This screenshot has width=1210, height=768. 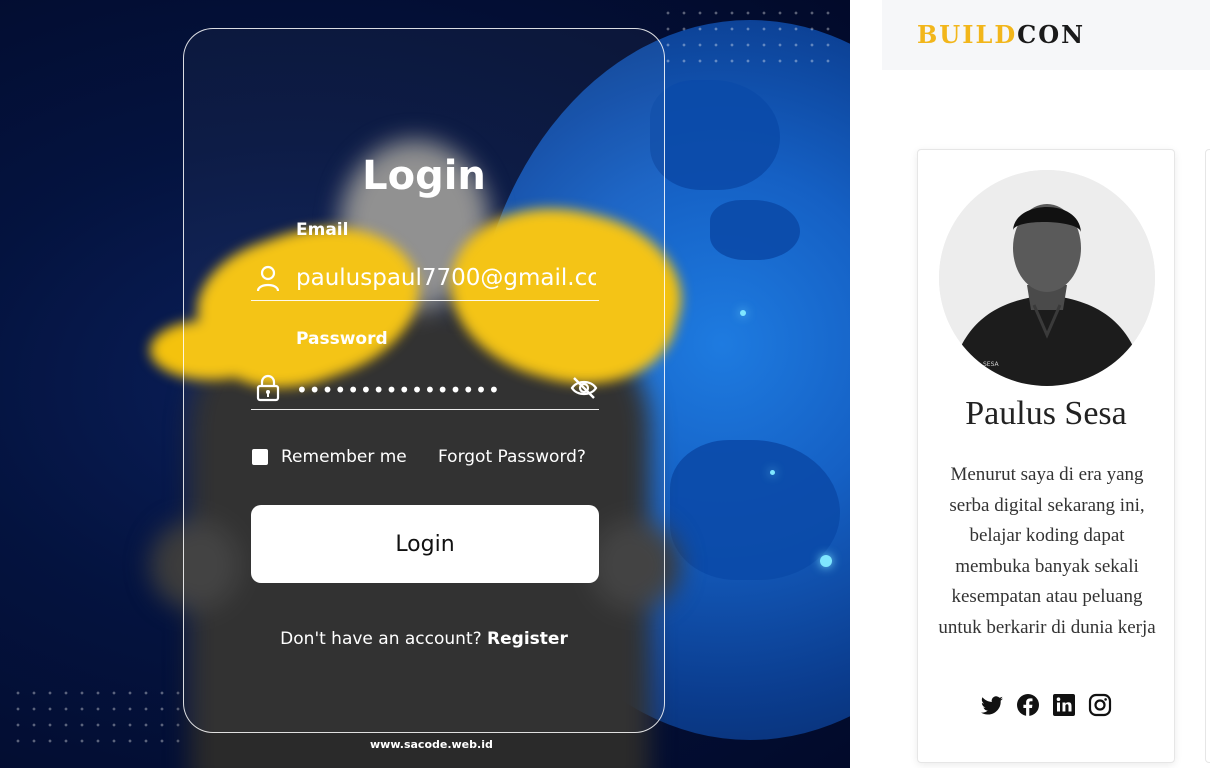 I want to click on avatar: SESA, so click(x=1047, y=278).